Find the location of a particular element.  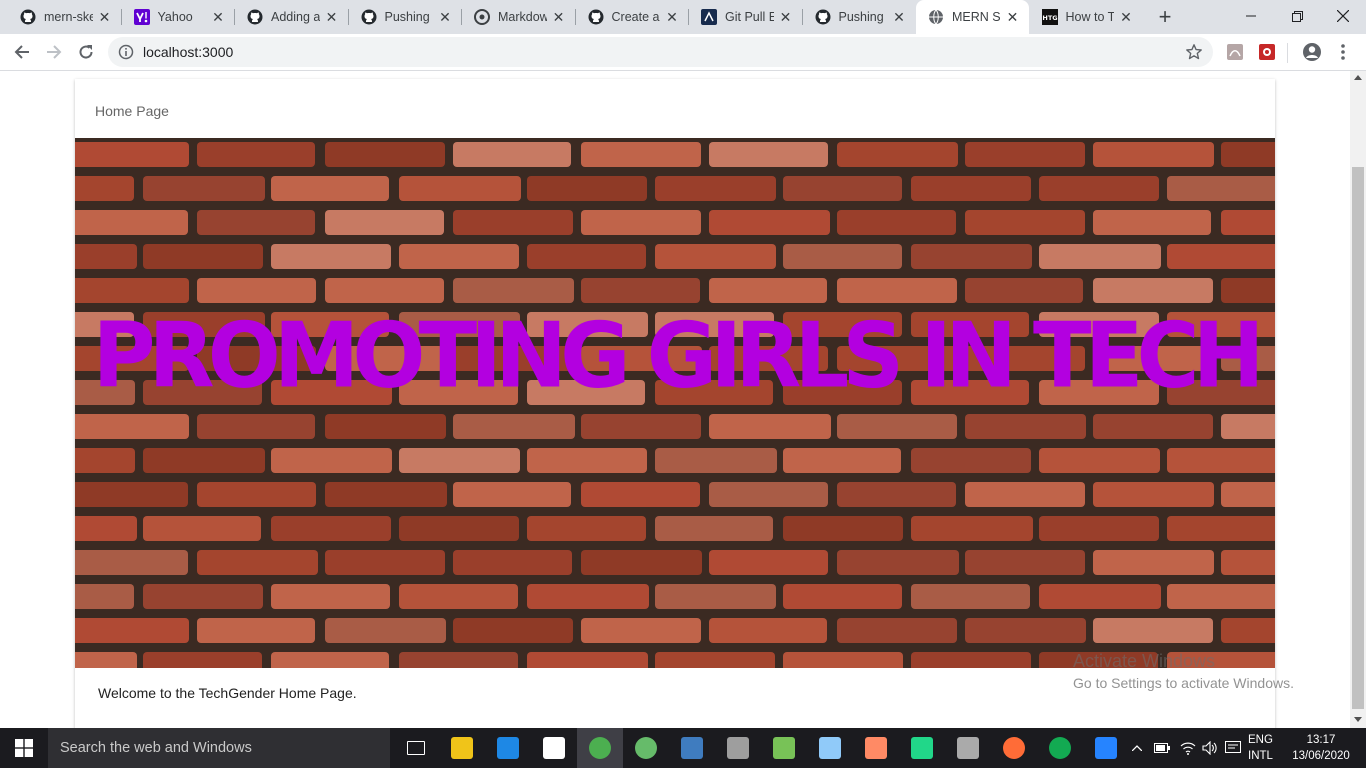

pdf-extension-icon is located at coordinates (1235, 52).